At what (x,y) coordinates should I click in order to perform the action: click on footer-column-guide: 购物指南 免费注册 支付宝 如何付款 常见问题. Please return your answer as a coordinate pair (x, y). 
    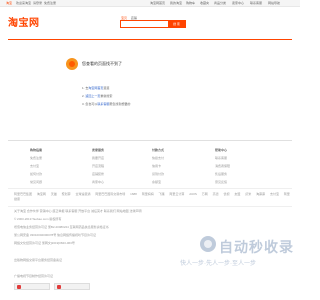
    Looking at the image, I should click on (36, 166).